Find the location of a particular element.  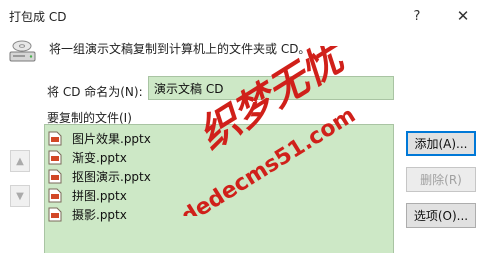

cd-name-label: 将 CD 命名为(N): is located at coordinates (95, 92).